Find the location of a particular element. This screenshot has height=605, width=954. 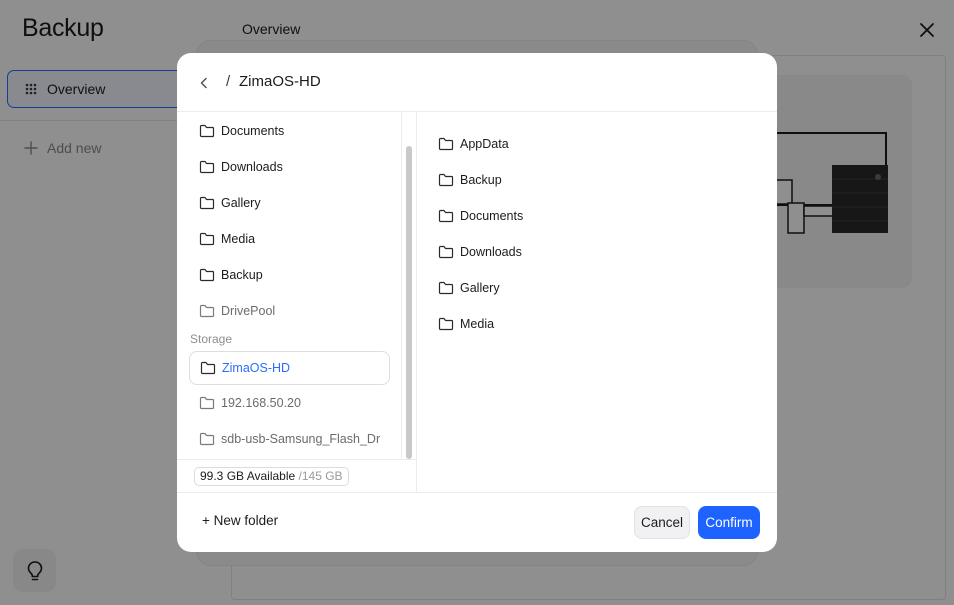

list-item-downloads: Downloads is located at coordinates (480, 252).